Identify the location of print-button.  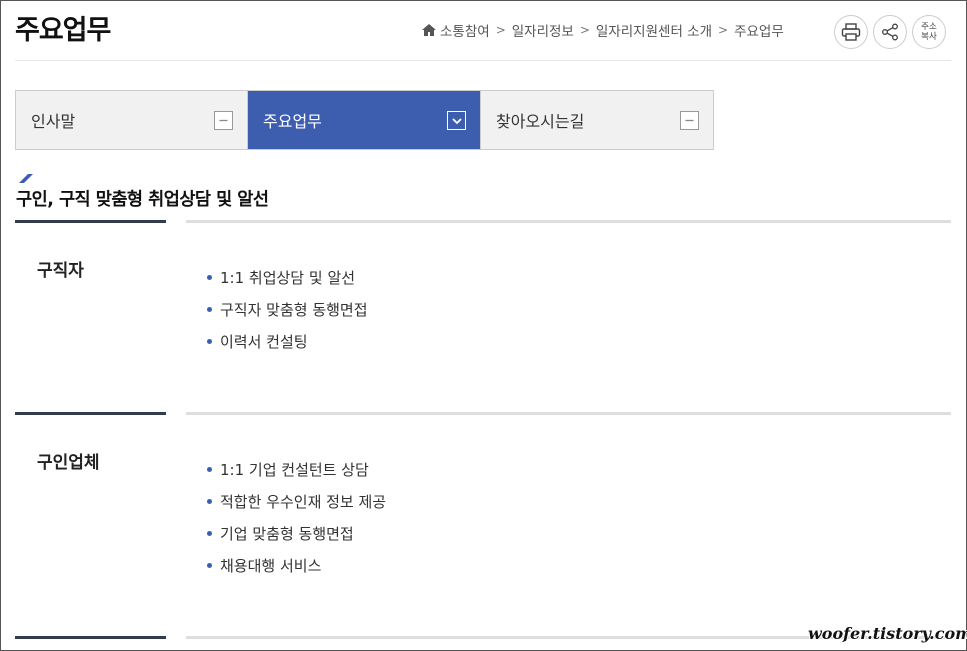
(851, 32).